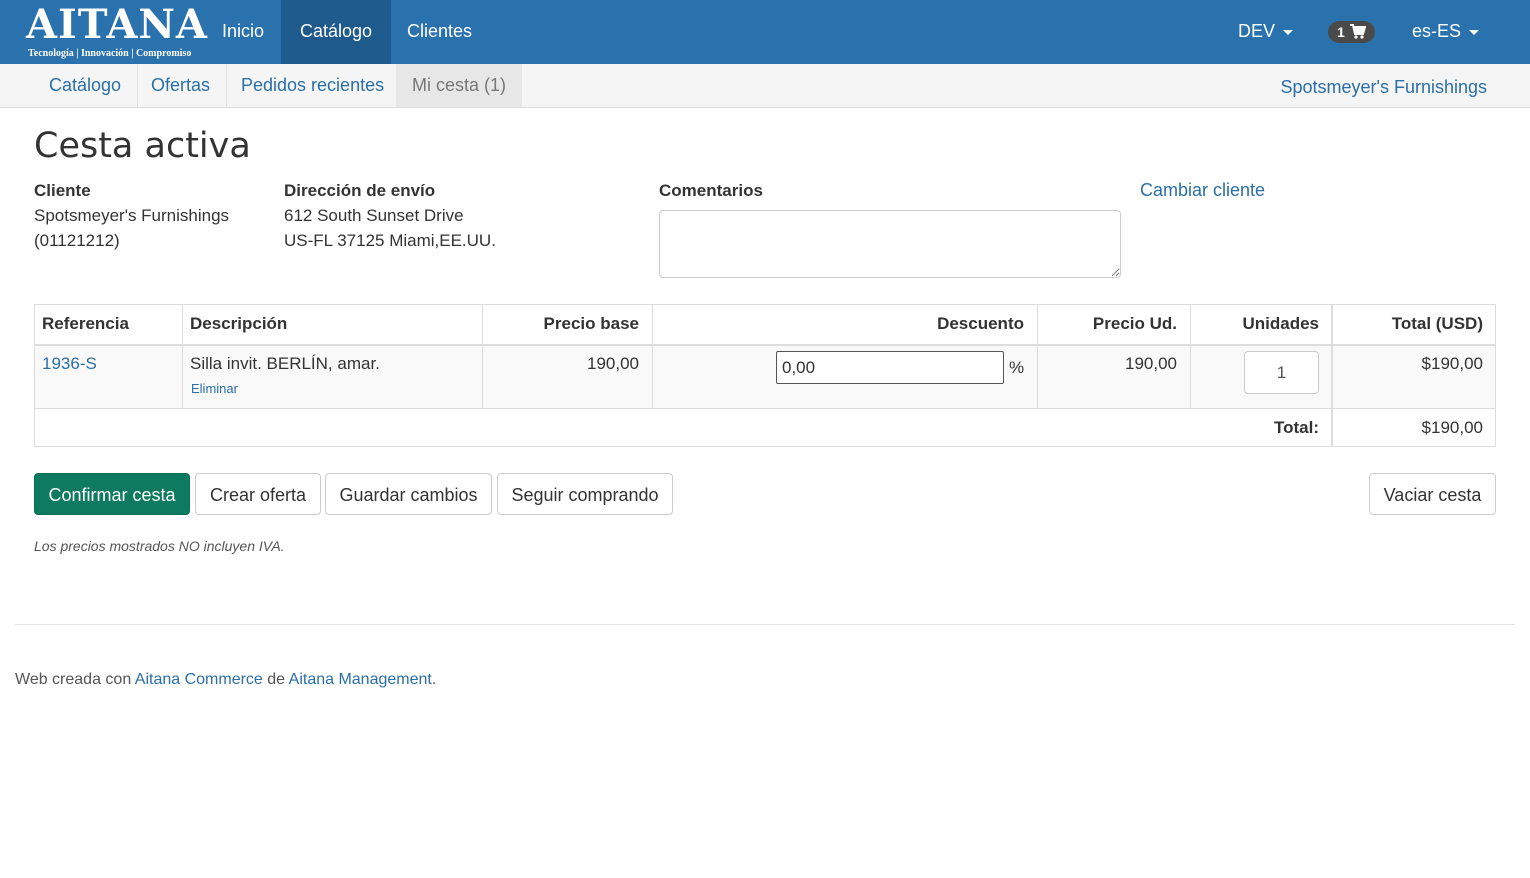 The width and height of the screenshot is (1530, 878). What do you see at coordinates (390, 240) in the screenshot?
I see `address-line-2: US-FL 37125 Miami,EE.UU.` at bounding box center [390, 240].